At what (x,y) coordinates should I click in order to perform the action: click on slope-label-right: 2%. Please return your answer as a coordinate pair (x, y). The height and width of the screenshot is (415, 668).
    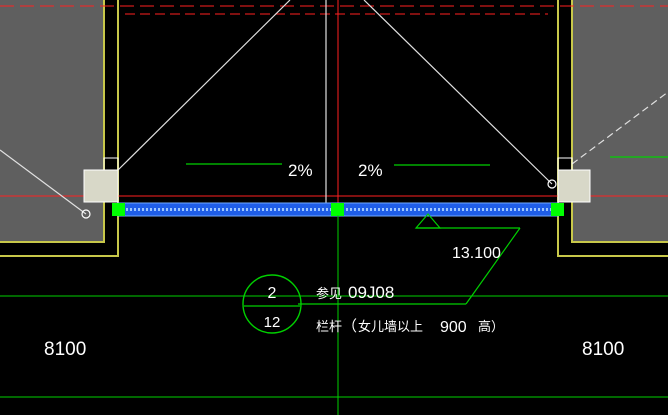
    Looking at the image, I should click on (370, 170).